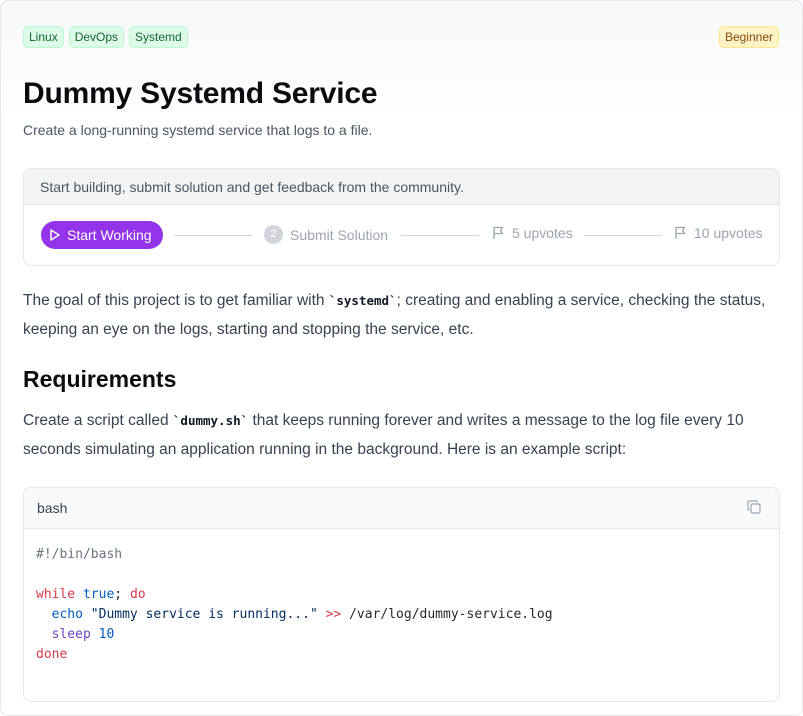  I want to click on code-string: "Dummy service is running...", so click(204, 614).